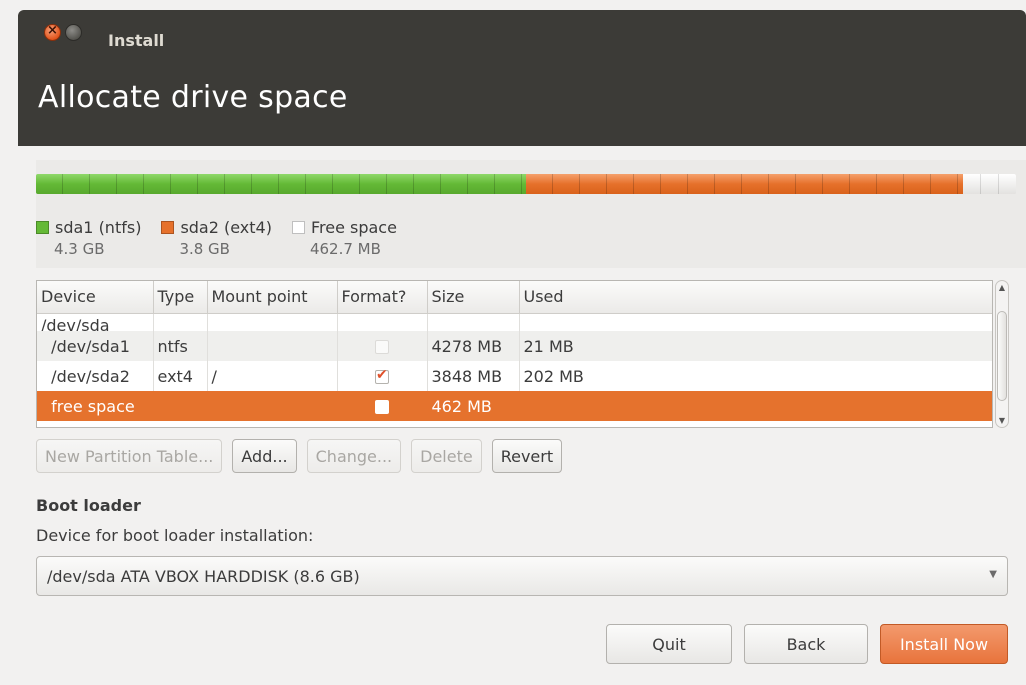  I want to click on column-header-format: Format?, so click(382, 297).